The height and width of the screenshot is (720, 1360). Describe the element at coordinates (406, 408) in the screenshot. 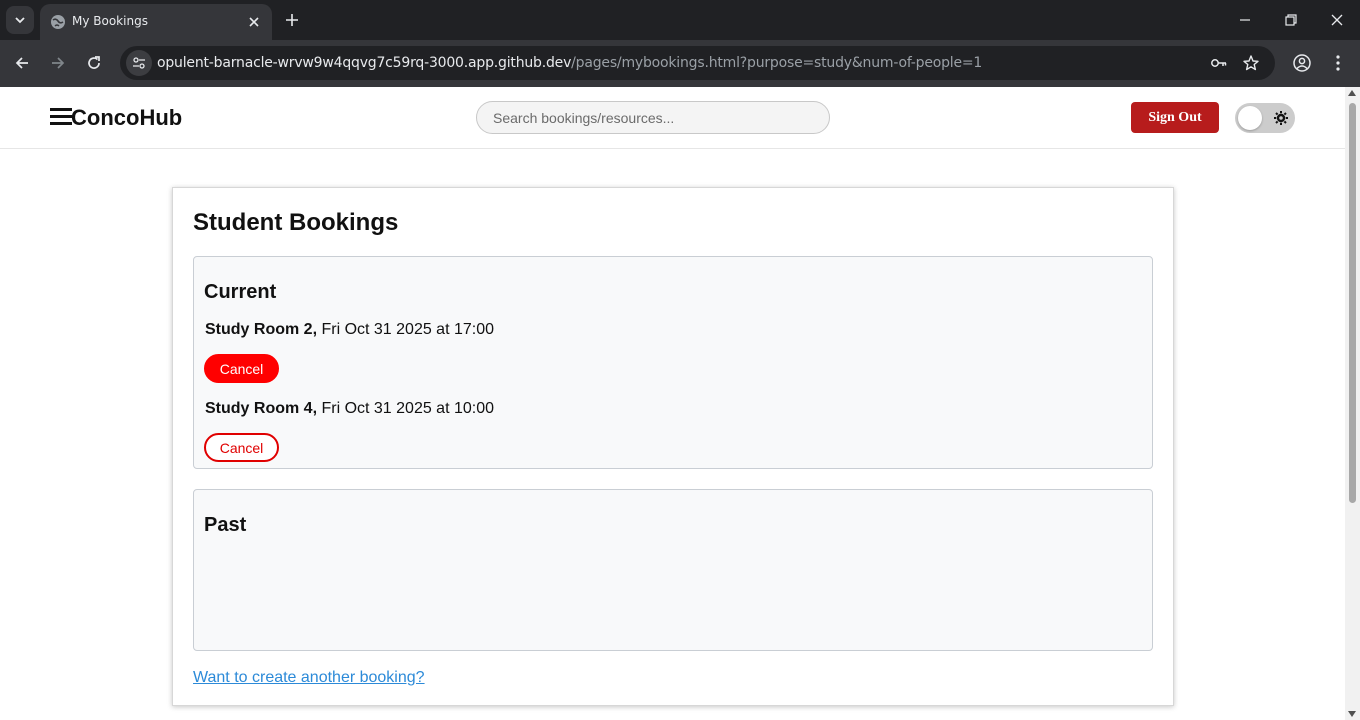

I see `booking-datetime: Fri Oct 31 2025 at 10:00` at that location.